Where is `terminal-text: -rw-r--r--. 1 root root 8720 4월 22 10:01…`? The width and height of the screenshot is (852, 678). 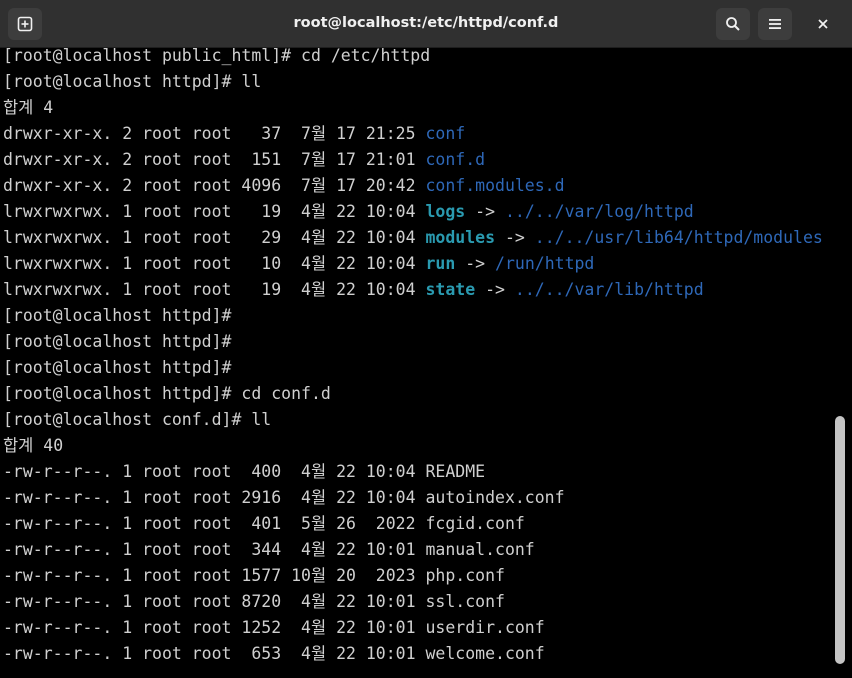
terminal-text: -rw-r--r--. 1 root root 8720 4월 22 10:01… is located at coordinates (254, 601).